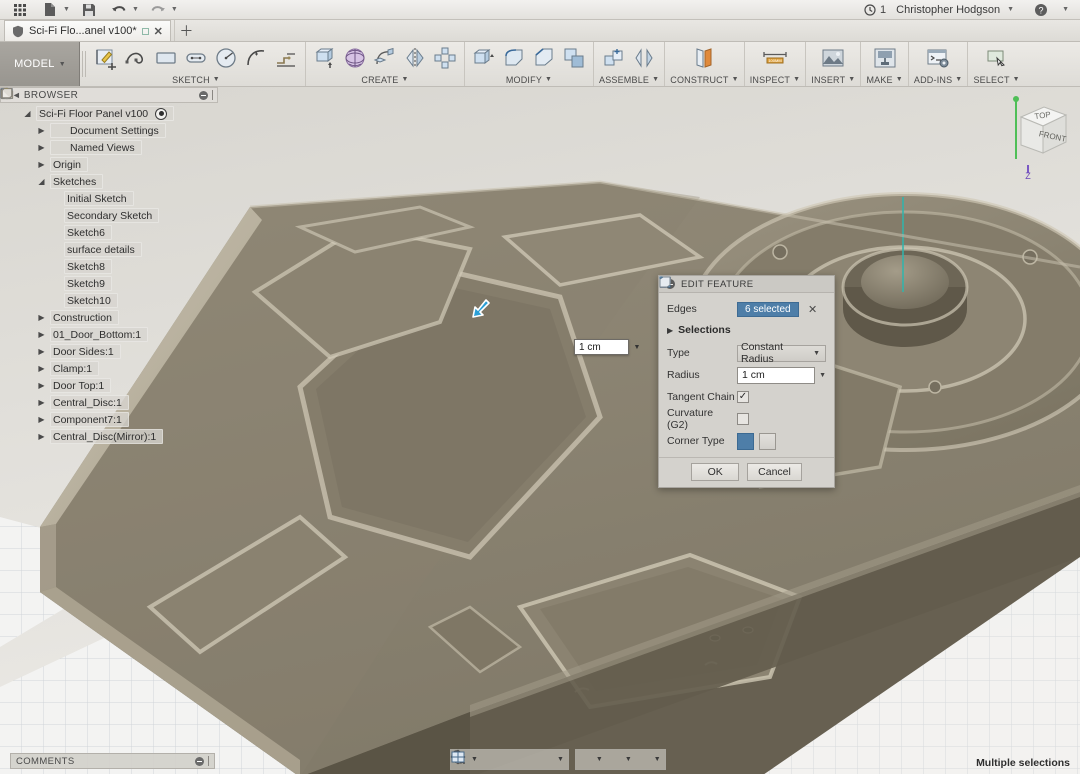 The width and height of the screenshot is (1080, 774). I want to click on combine-icon, so click(574, 58).